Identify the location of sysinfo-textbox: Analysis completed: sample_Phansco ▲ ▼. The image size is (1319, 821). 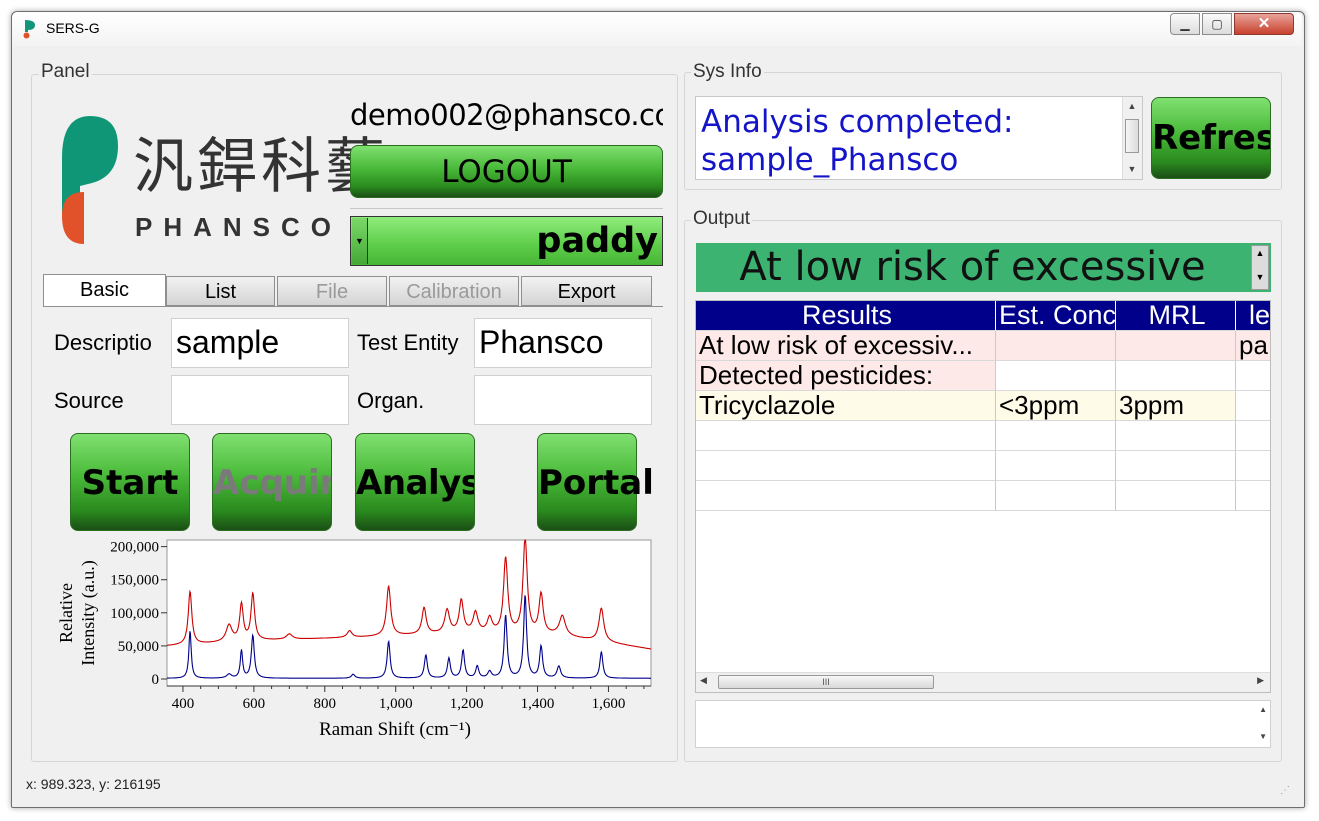
(919, 138).